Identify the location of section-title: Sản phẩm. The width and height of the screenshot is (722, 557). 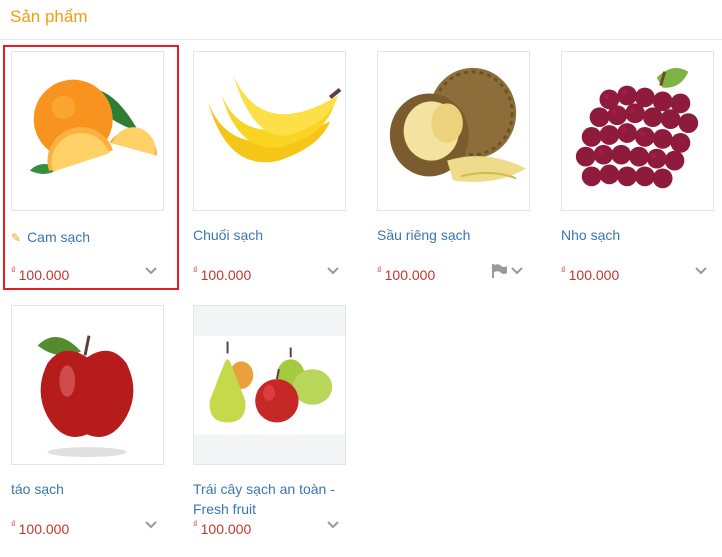
(49, 16).